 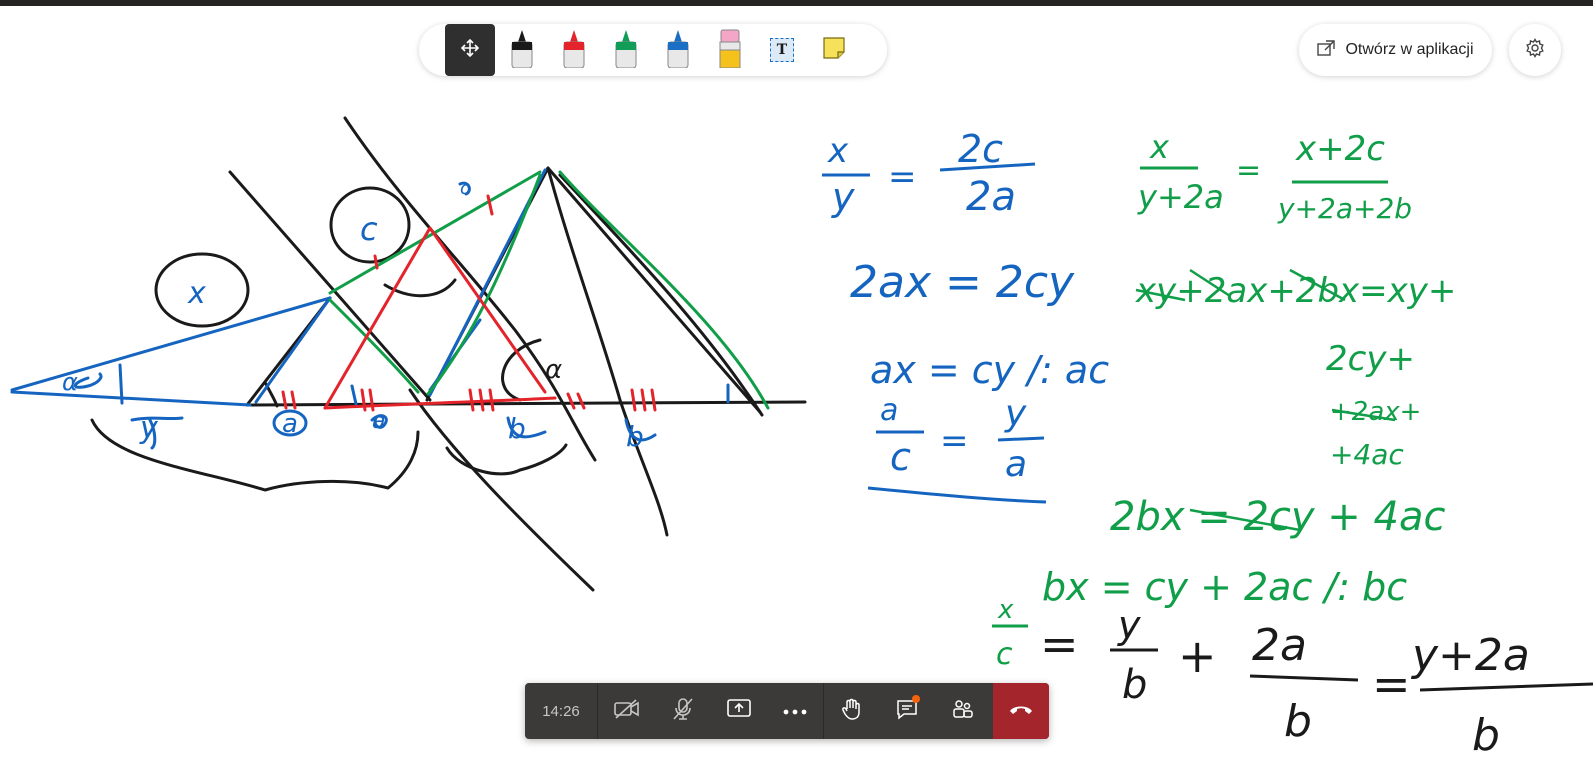 I want to click on participants-button, so click(x=963, y=711).